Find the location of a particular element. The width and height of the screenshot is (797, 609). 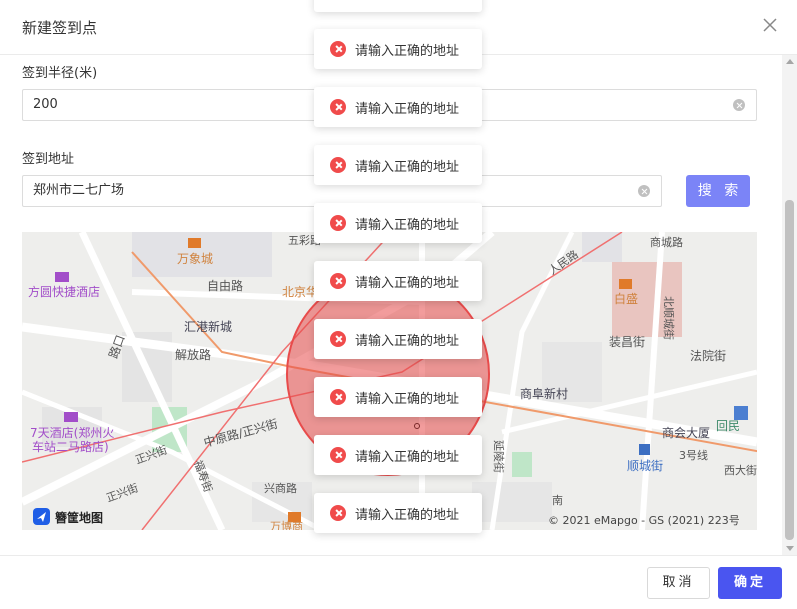

map-label: 车站二马路店) is located at coordinates (70, 446).